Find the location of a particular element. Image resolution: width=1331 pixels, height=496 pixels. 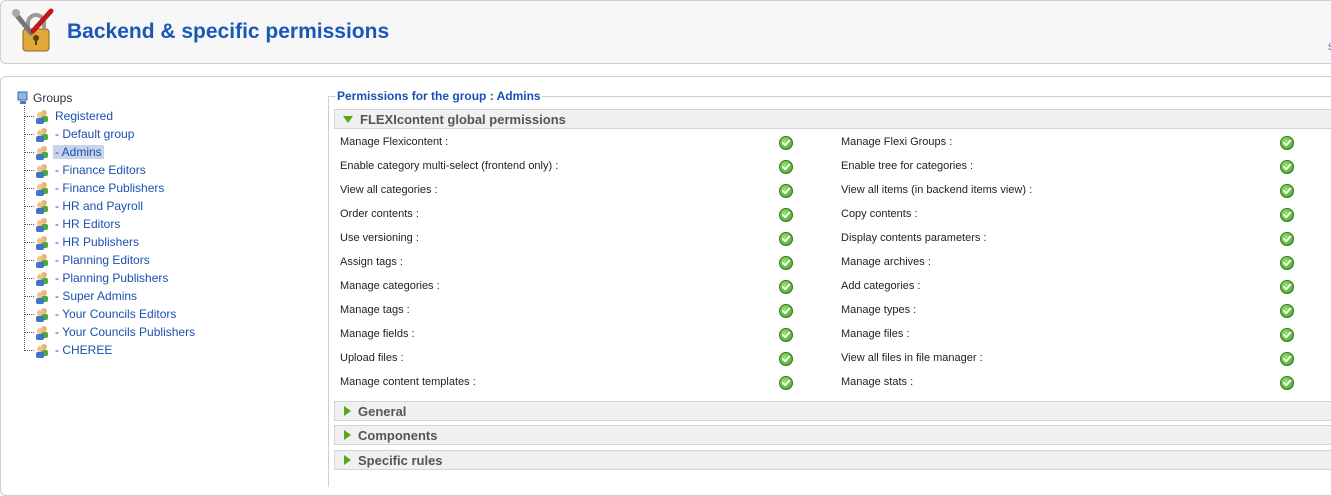

tree-item-group: - Admins is located at coordinates (64, 152).